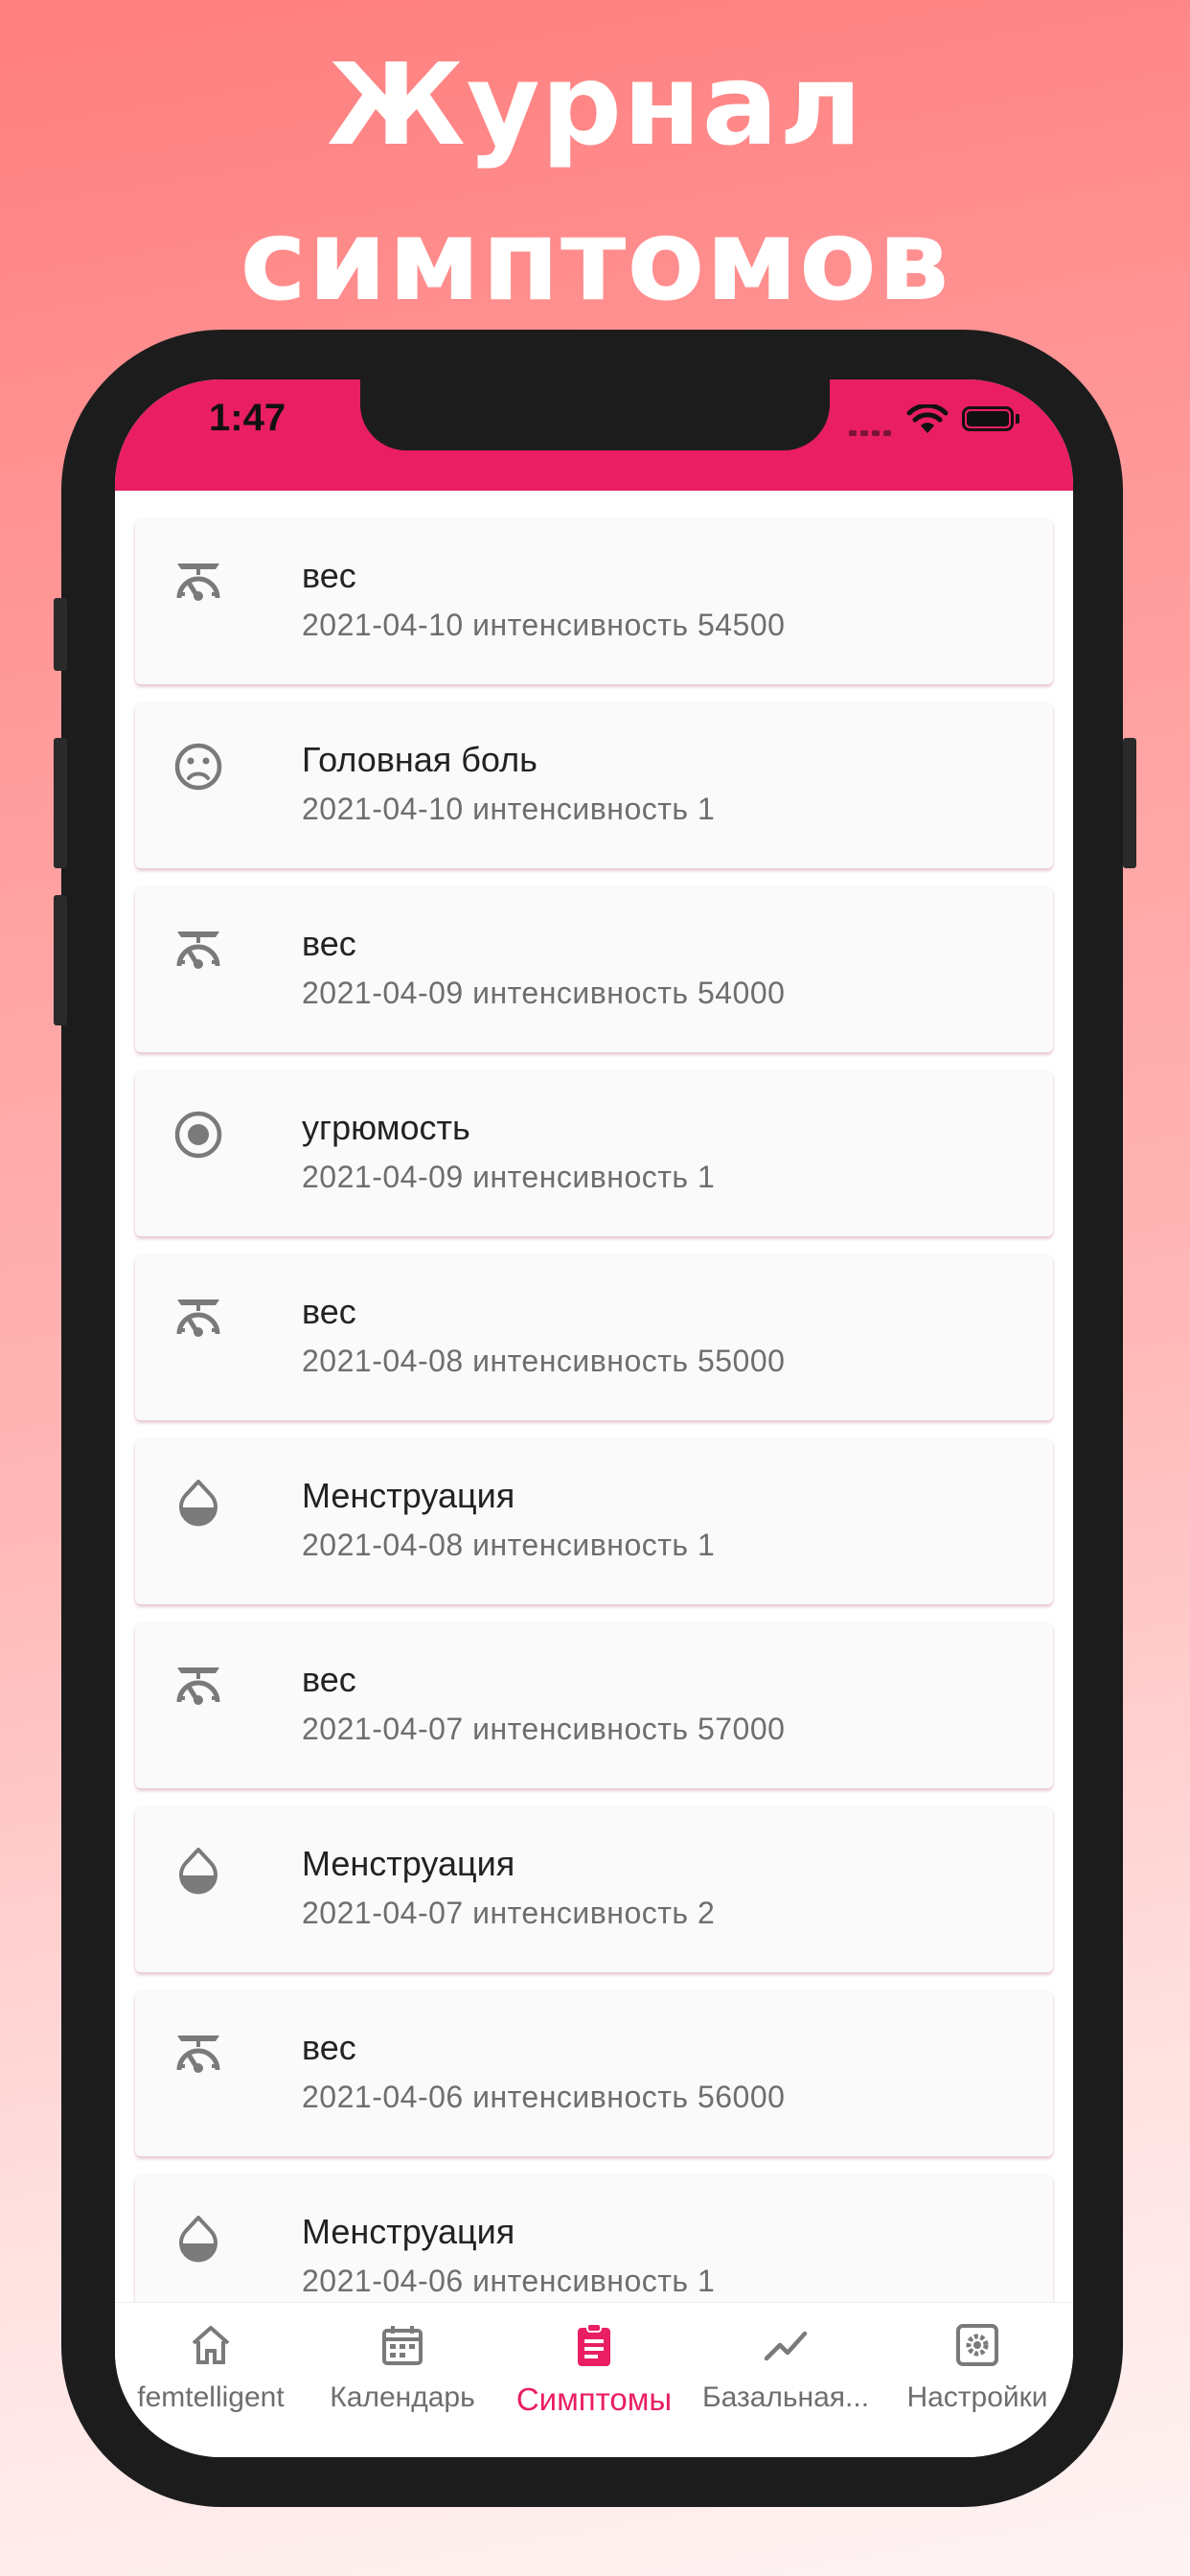 The width and height of the screenshot is (1190, 2576). I want to click on symptom-date-intensity: 2021-04-08 интенсивность 1, so click(509, 1545).